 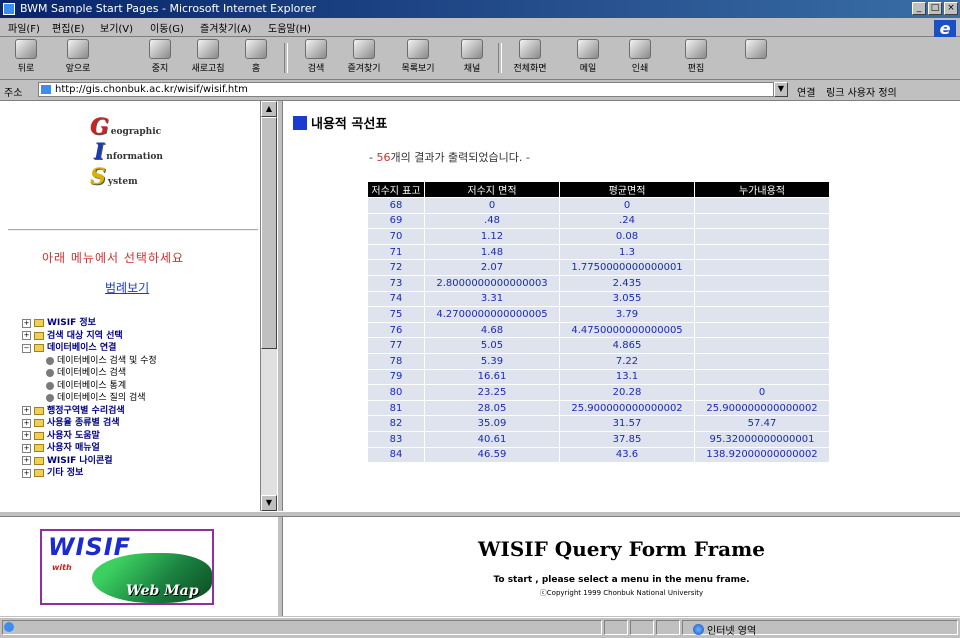 I want to click on channels-button: 채널, so click(x=472, y=58).